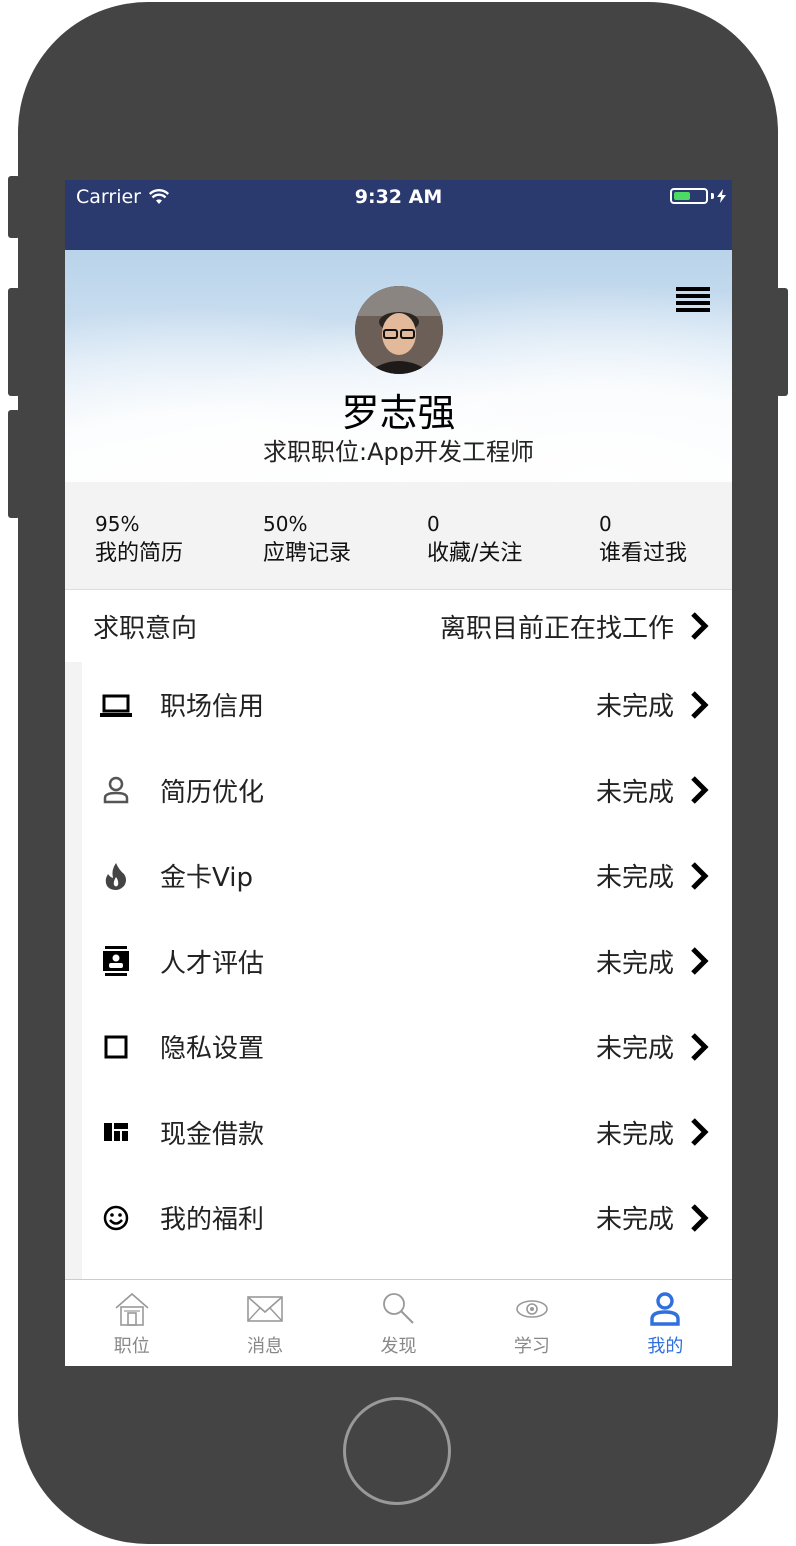 Image resolution: width=796 pixels, height=1546 pixels. Describe the element at coordinates (131, 1346) in the screenshot. I see `tab-label: 职位` at that location.